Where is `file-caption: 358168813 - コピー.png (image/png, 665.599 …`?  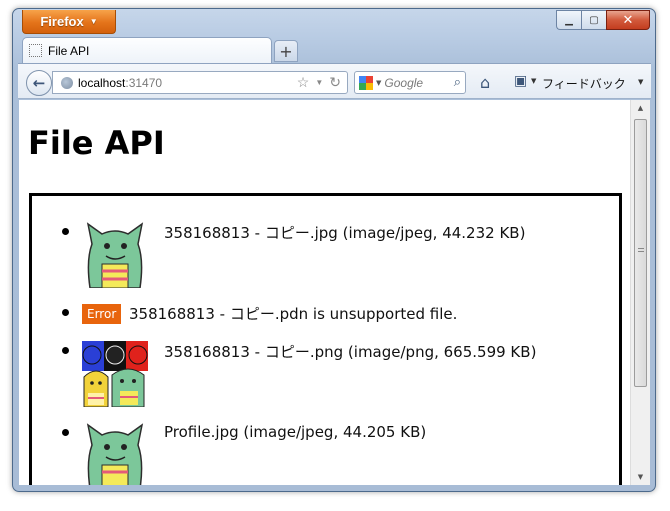
file-caption: 358168813 - コピー.png (image/png, 665.599 … is located at coordinates (350, 352).